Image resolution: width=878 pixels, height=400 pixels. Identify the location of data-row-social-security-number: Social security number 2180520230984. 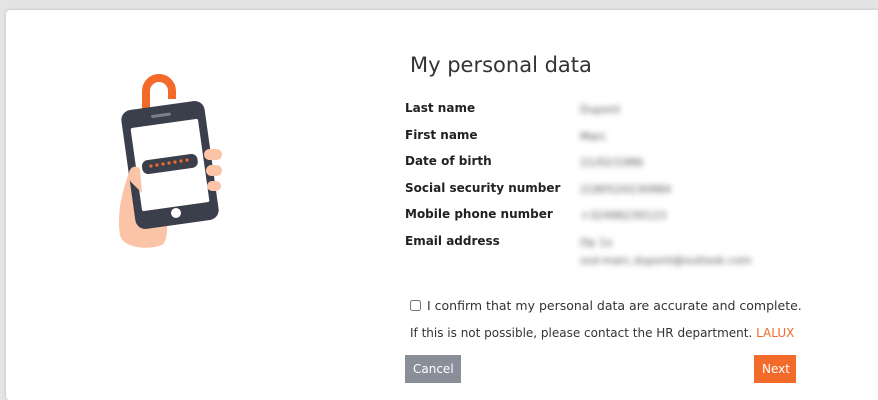
(615, 194).